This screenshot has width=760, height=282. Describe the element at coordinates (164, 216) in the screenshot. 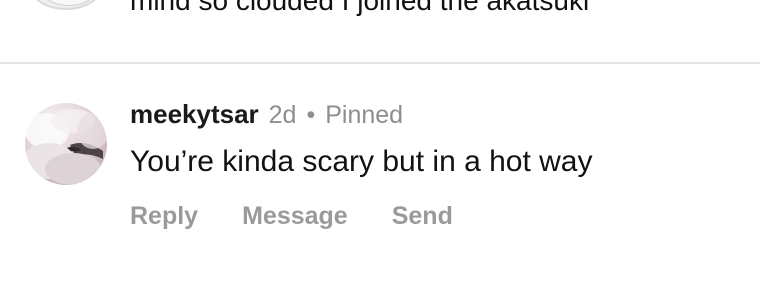

I see `reply-button: Reply` at that location.